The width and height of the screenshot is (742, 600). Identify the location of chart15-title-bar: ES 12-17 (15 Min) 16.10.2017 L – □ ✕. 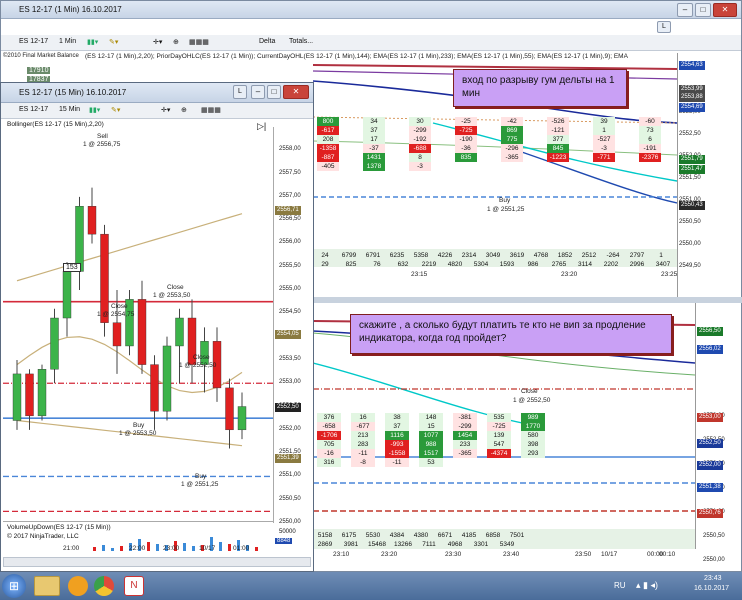
(157, 93).